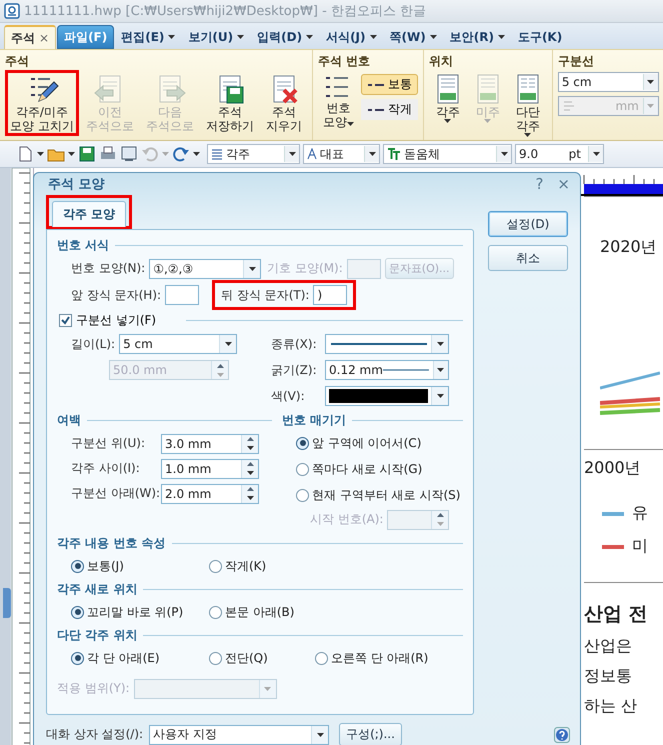 The height and width of the screenshot is (745, 663). Describe the element at coordinates (95, 734) in the screenshot. I see `field-label: 대화 상자 설정(/):` at that location.